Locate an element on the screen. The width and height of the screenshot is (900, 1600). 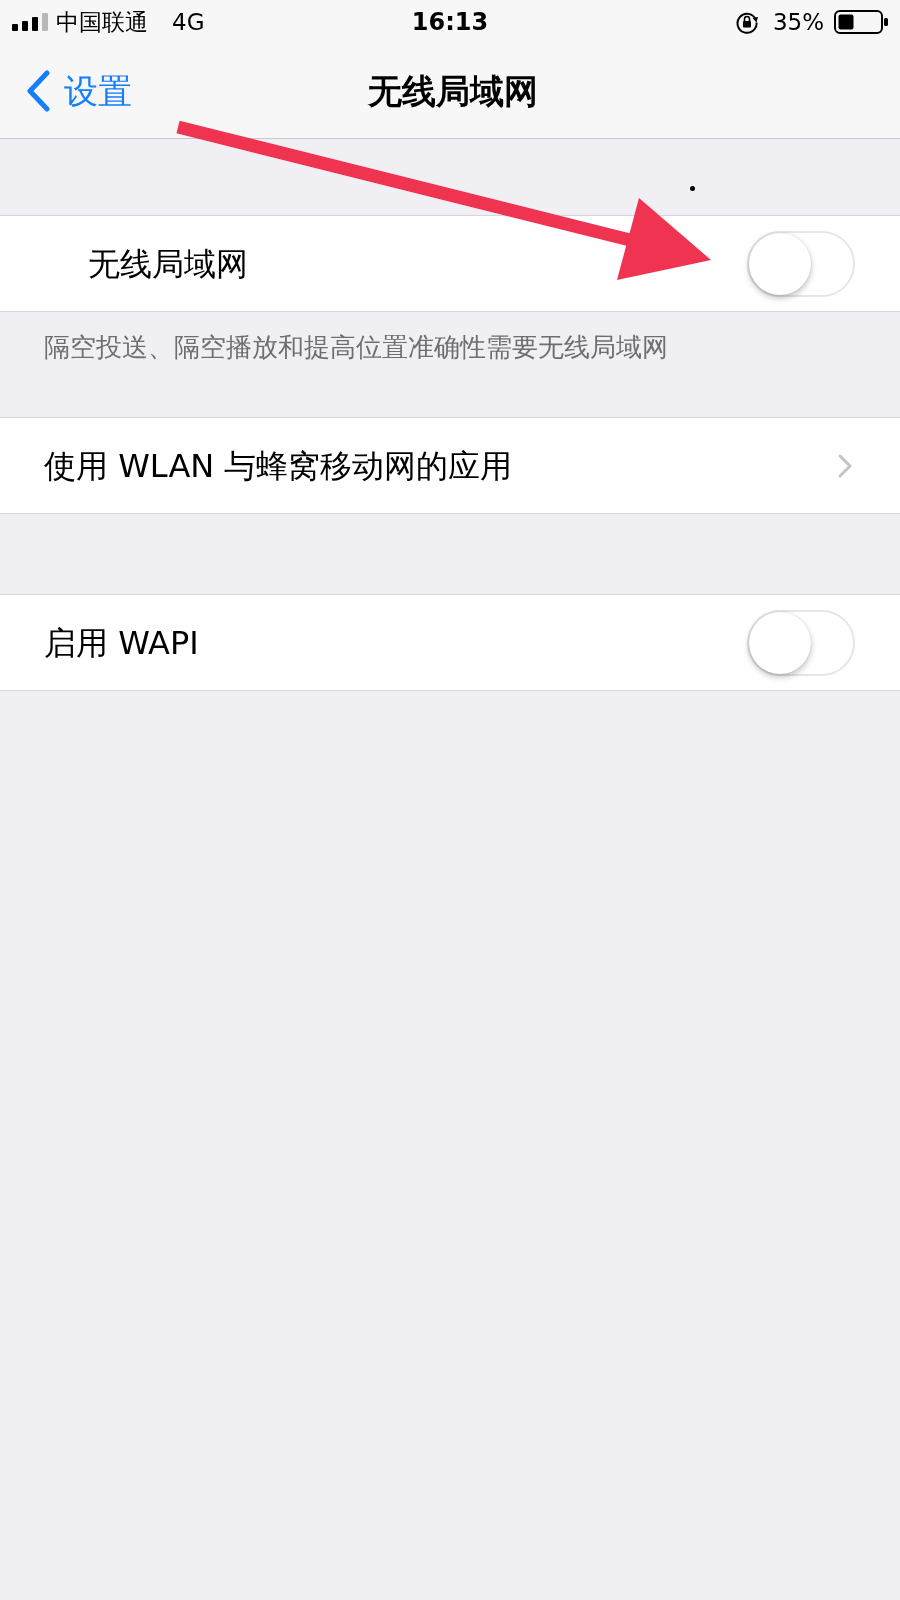
chevron-icon is located at coordinates (845, 465).